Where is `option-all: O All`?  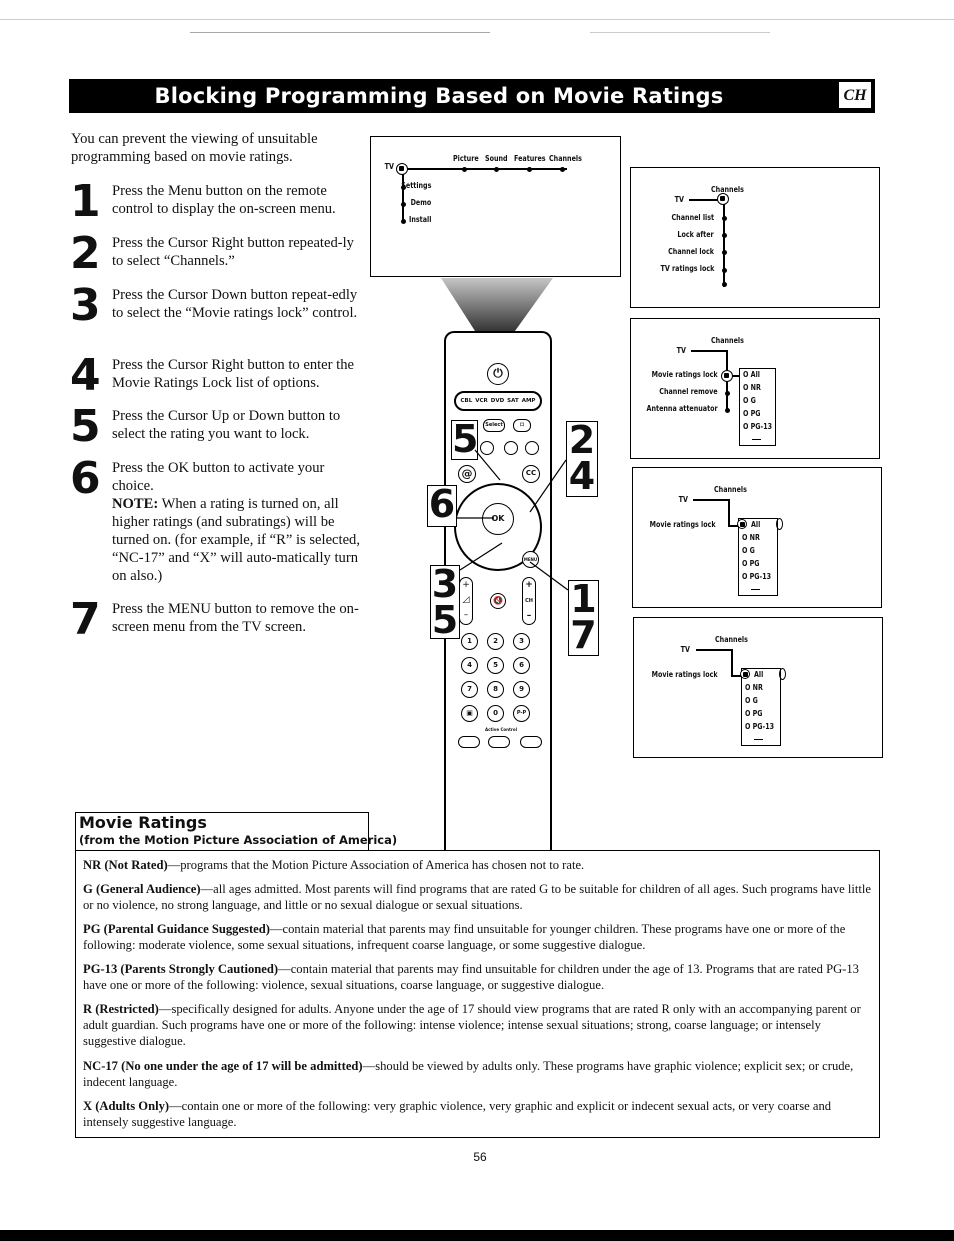
option-all: O All is located at coordinates (751, 374).